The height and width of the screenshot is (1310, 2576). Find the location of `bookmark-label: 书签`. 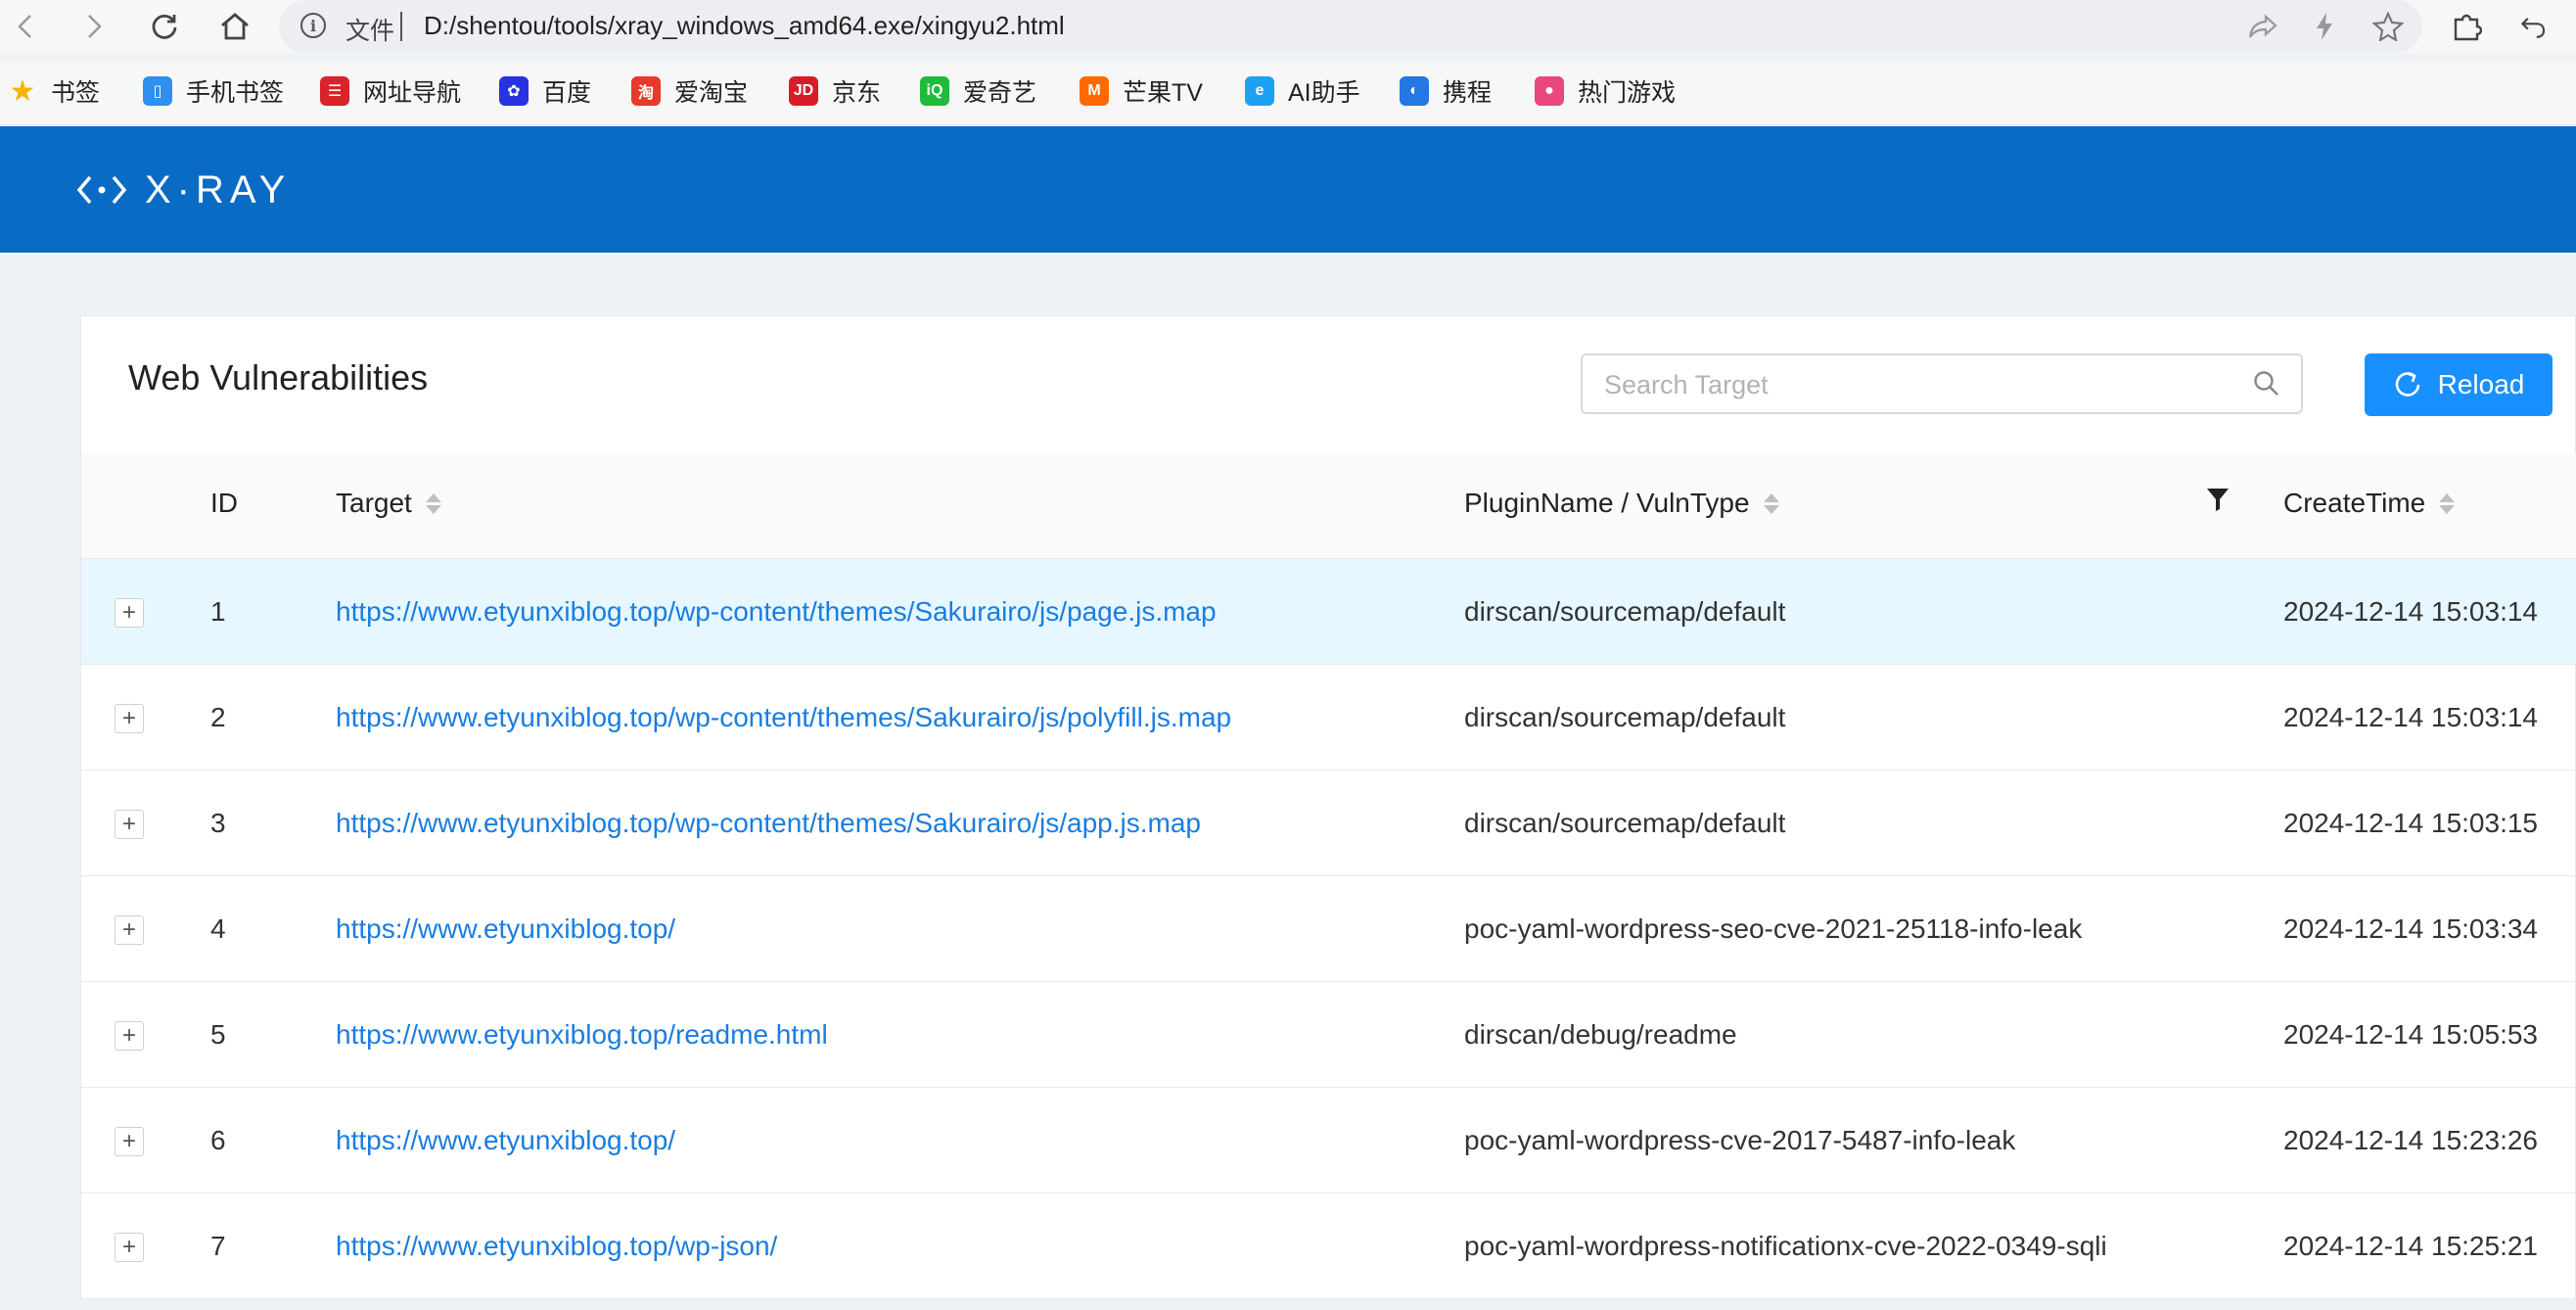

bookmark-label: 书签 is located at coordinates (76, 93).